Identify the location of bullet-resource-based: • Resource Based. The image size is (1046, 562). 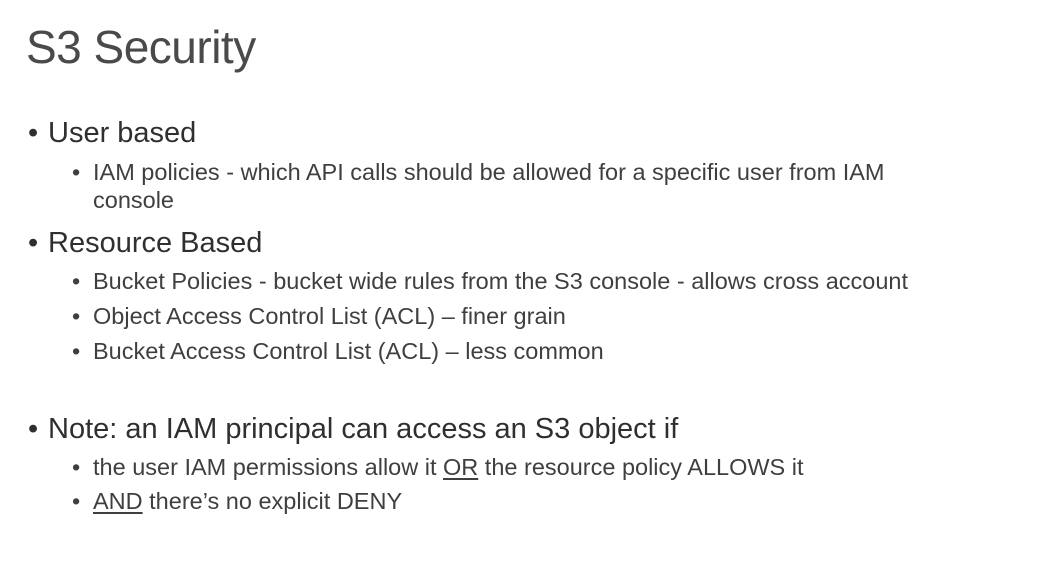
(145, 243).